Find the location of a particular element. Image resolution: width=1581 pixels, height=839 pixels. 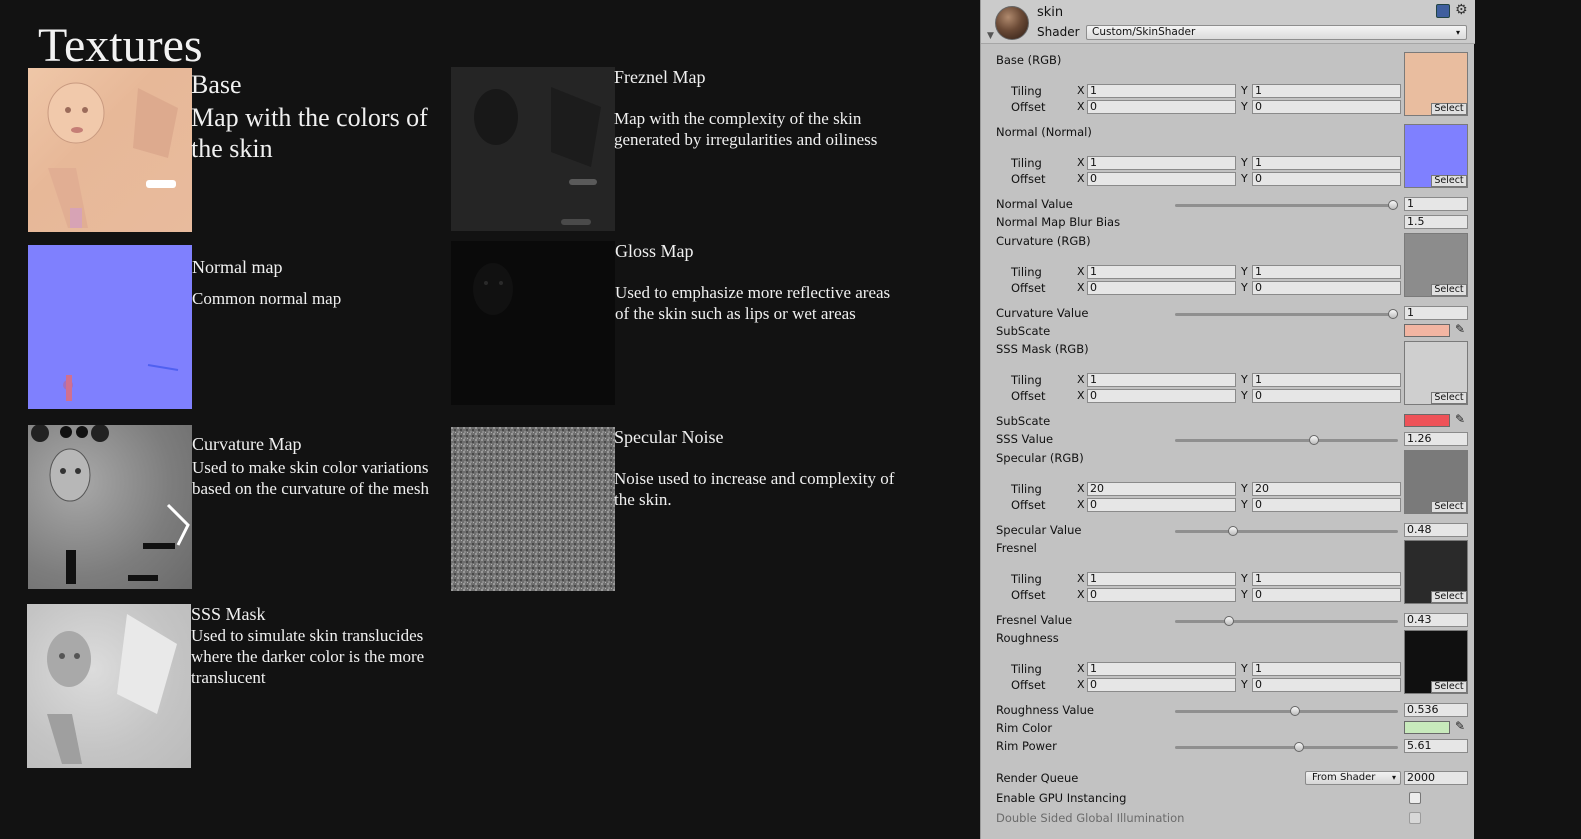

double-sided-gi-checkbox is located at coordinates (1415, 818).